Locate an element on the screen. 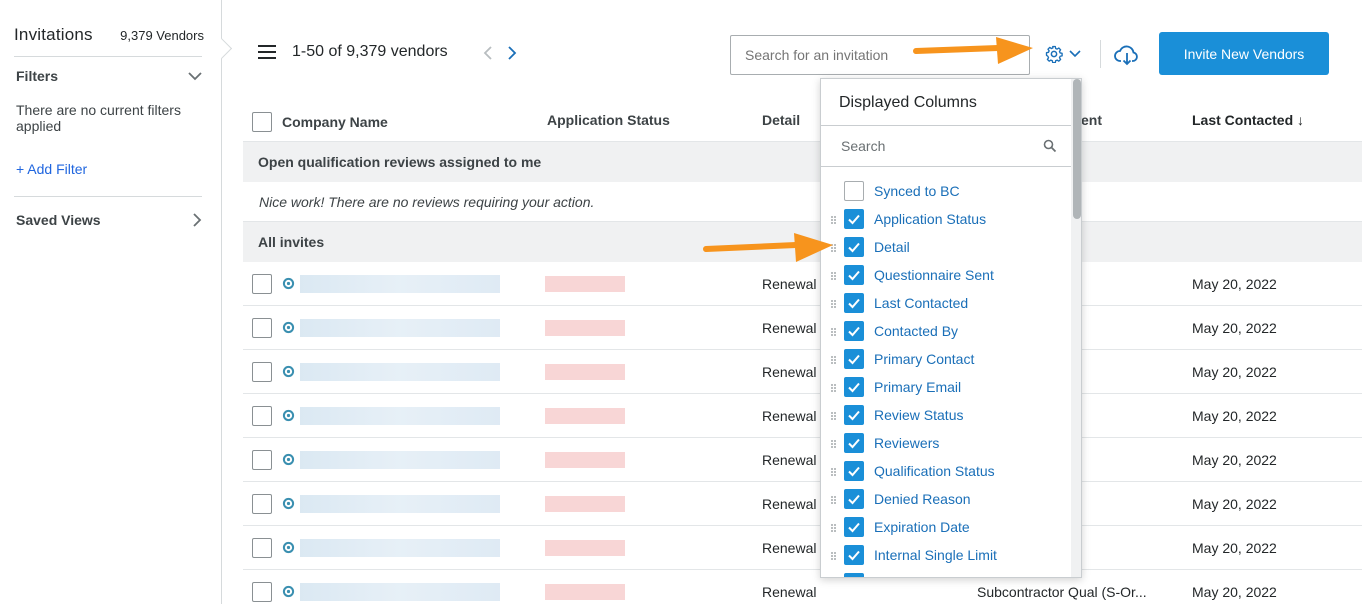 The height and width of the screenshot is (604, 1362). column-header-detail: Detail is located at coordinates (781, 120).